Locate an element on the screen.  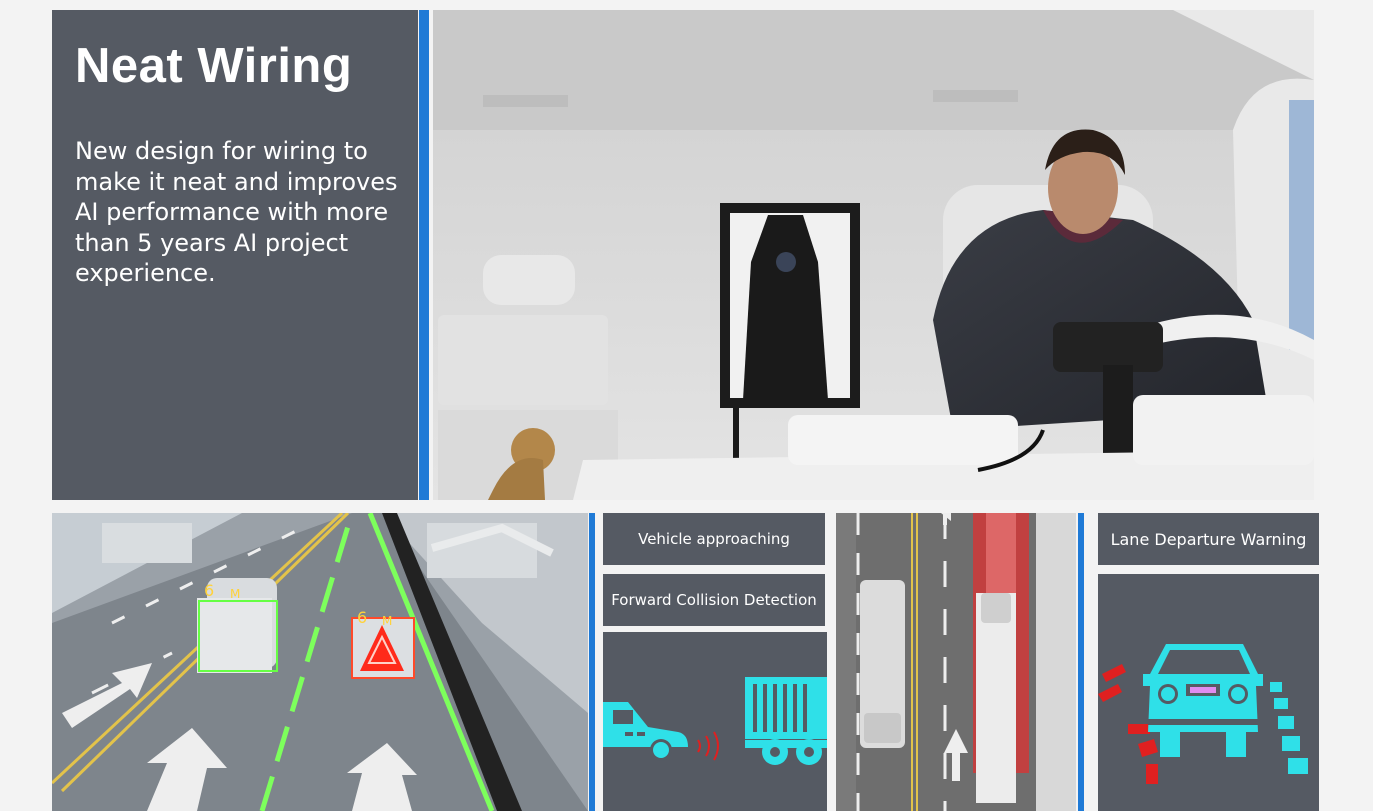
road-detection-image: 6 M 6 M is located at coordinates (320, 662).